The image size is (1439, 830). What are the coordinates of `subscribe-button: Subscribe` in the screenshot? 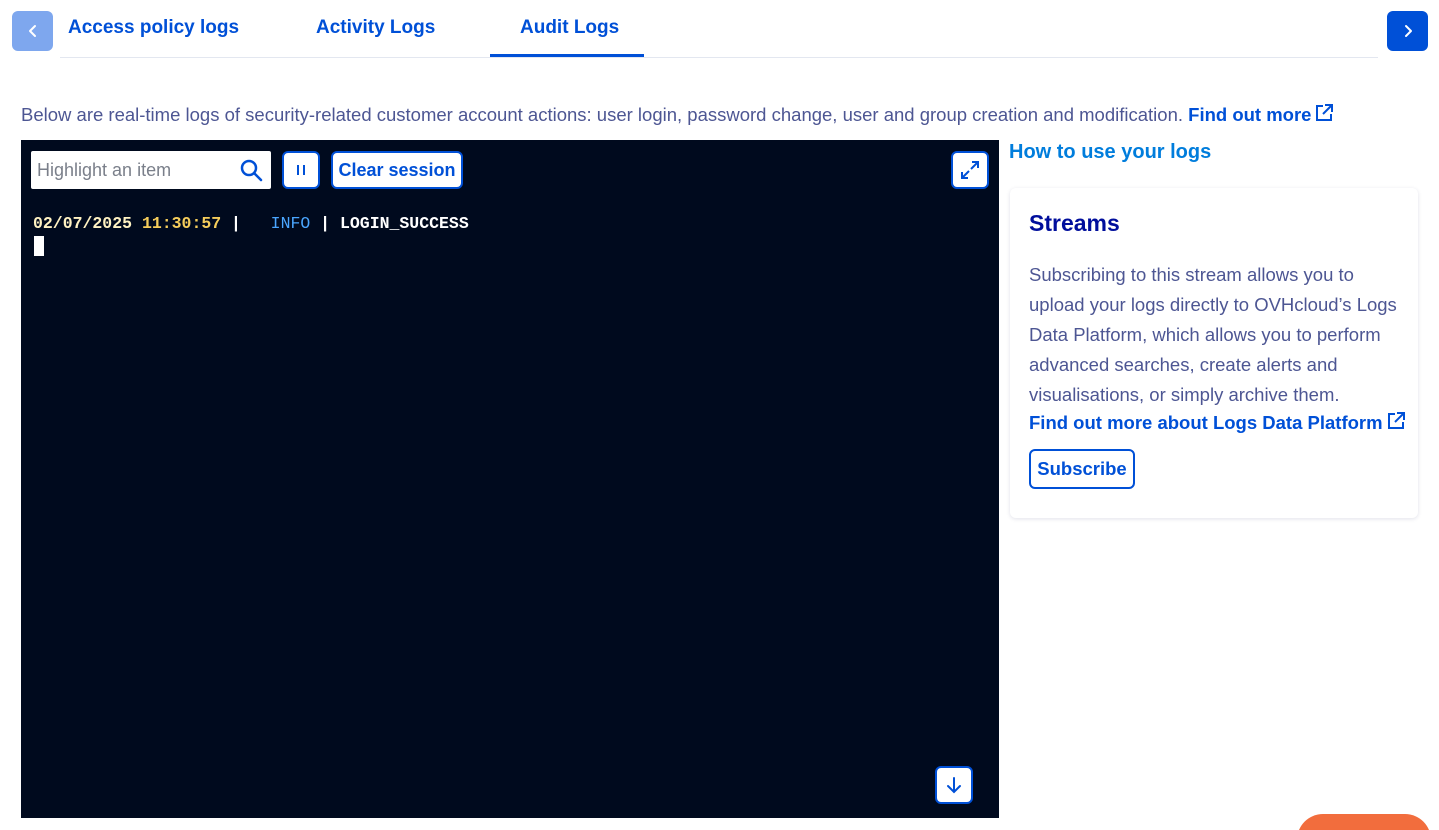 It's located at (1082, 469).